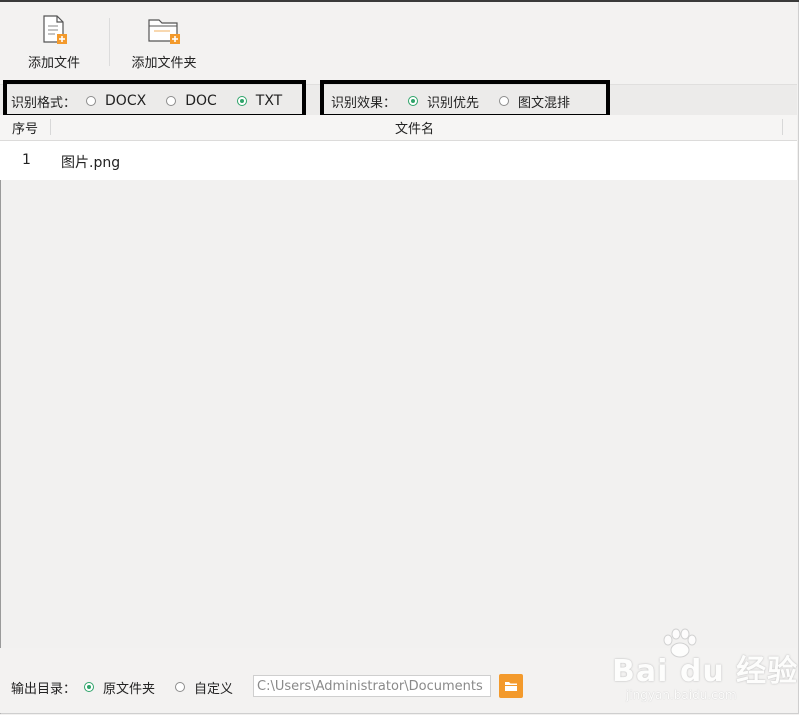 This screenshot has width=799, height=715. I want to click on effect-option-mixed-layout: 图文混排, so click(534, 101).